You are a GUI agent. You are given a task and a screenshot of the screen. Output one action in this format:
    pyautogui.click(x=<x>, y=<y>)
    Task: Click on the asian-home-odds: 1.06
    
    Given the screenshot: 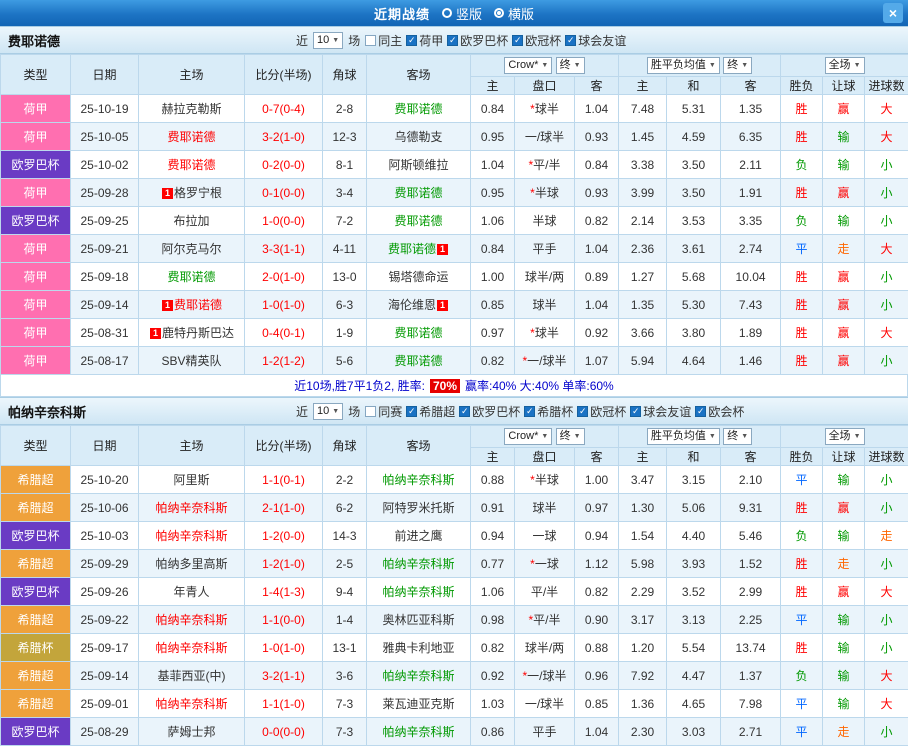 What is the action you would take?
    pyautogui.click(x=492, y=591)
    